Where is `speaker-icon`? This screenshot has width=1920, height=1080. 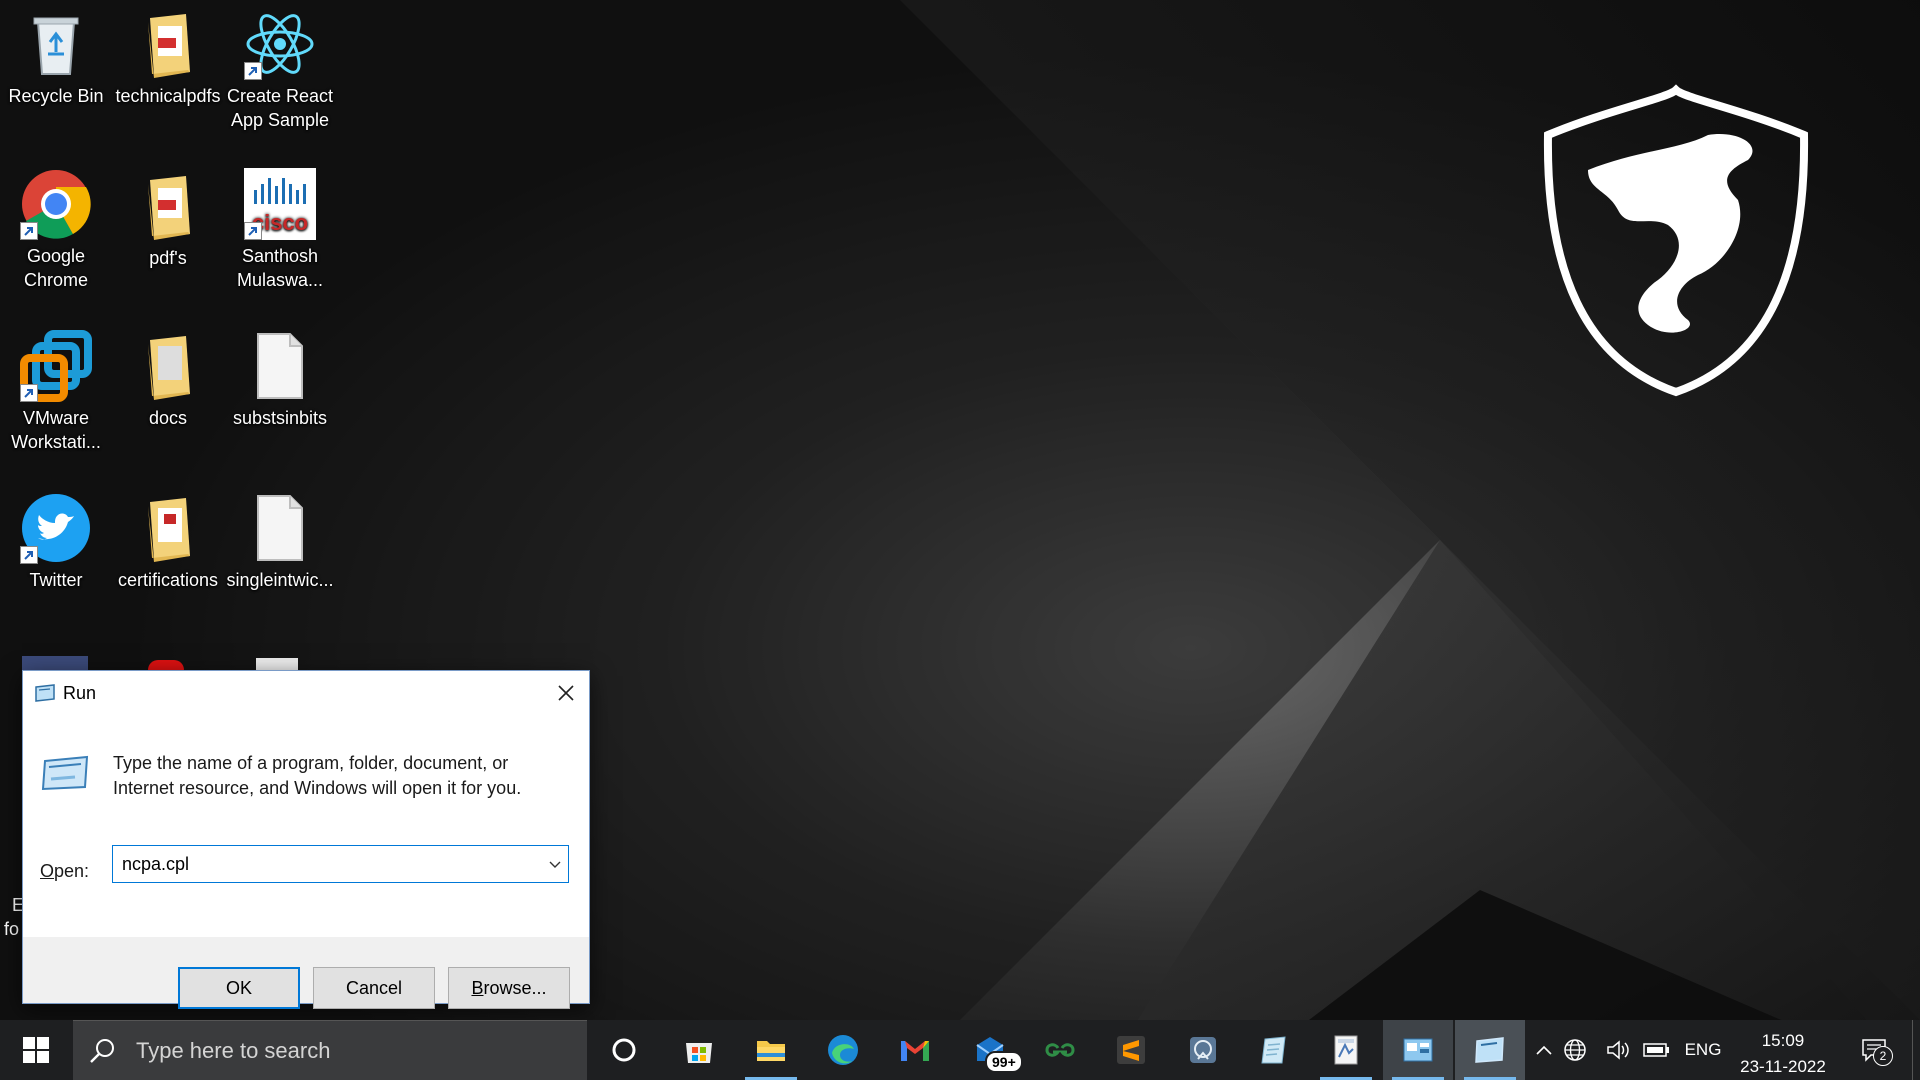
speaker-icon is located at coordinates (1618, 1050).